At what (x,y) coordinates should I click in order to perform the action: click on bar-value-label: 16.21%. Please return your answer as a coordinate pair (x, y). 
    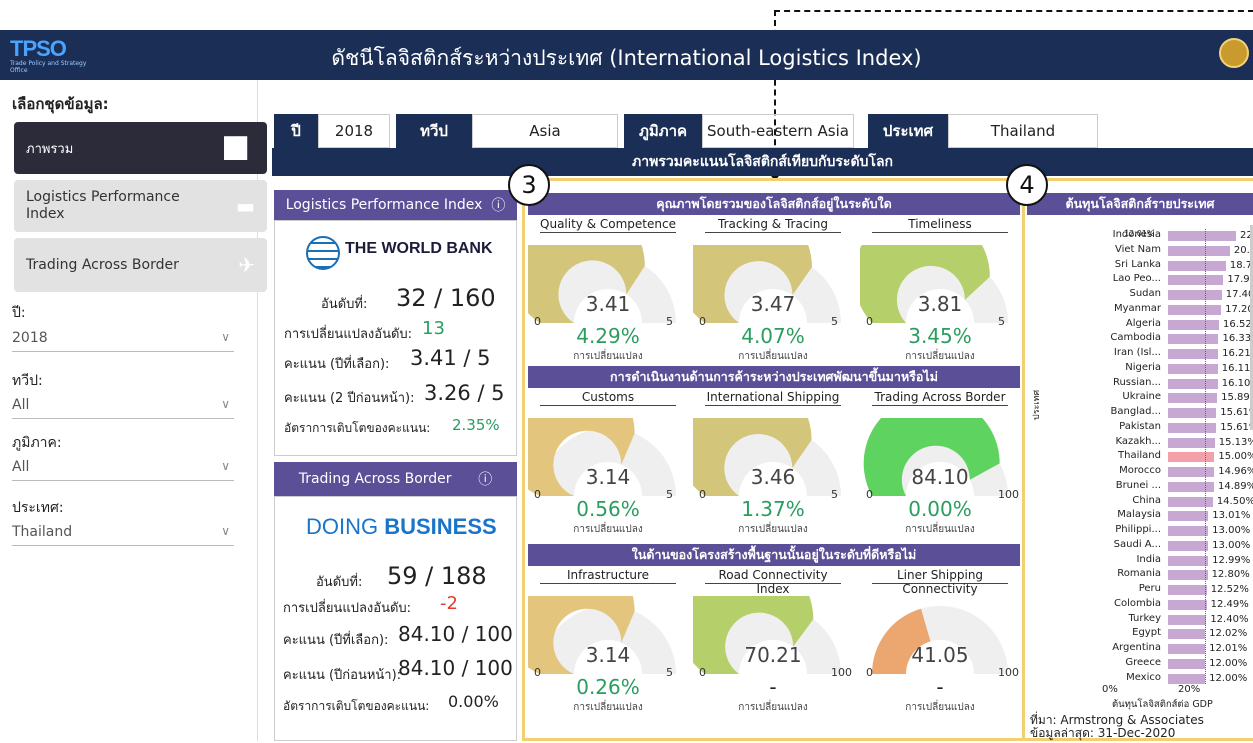
    Looking at the image, I should click on (1237, 353).